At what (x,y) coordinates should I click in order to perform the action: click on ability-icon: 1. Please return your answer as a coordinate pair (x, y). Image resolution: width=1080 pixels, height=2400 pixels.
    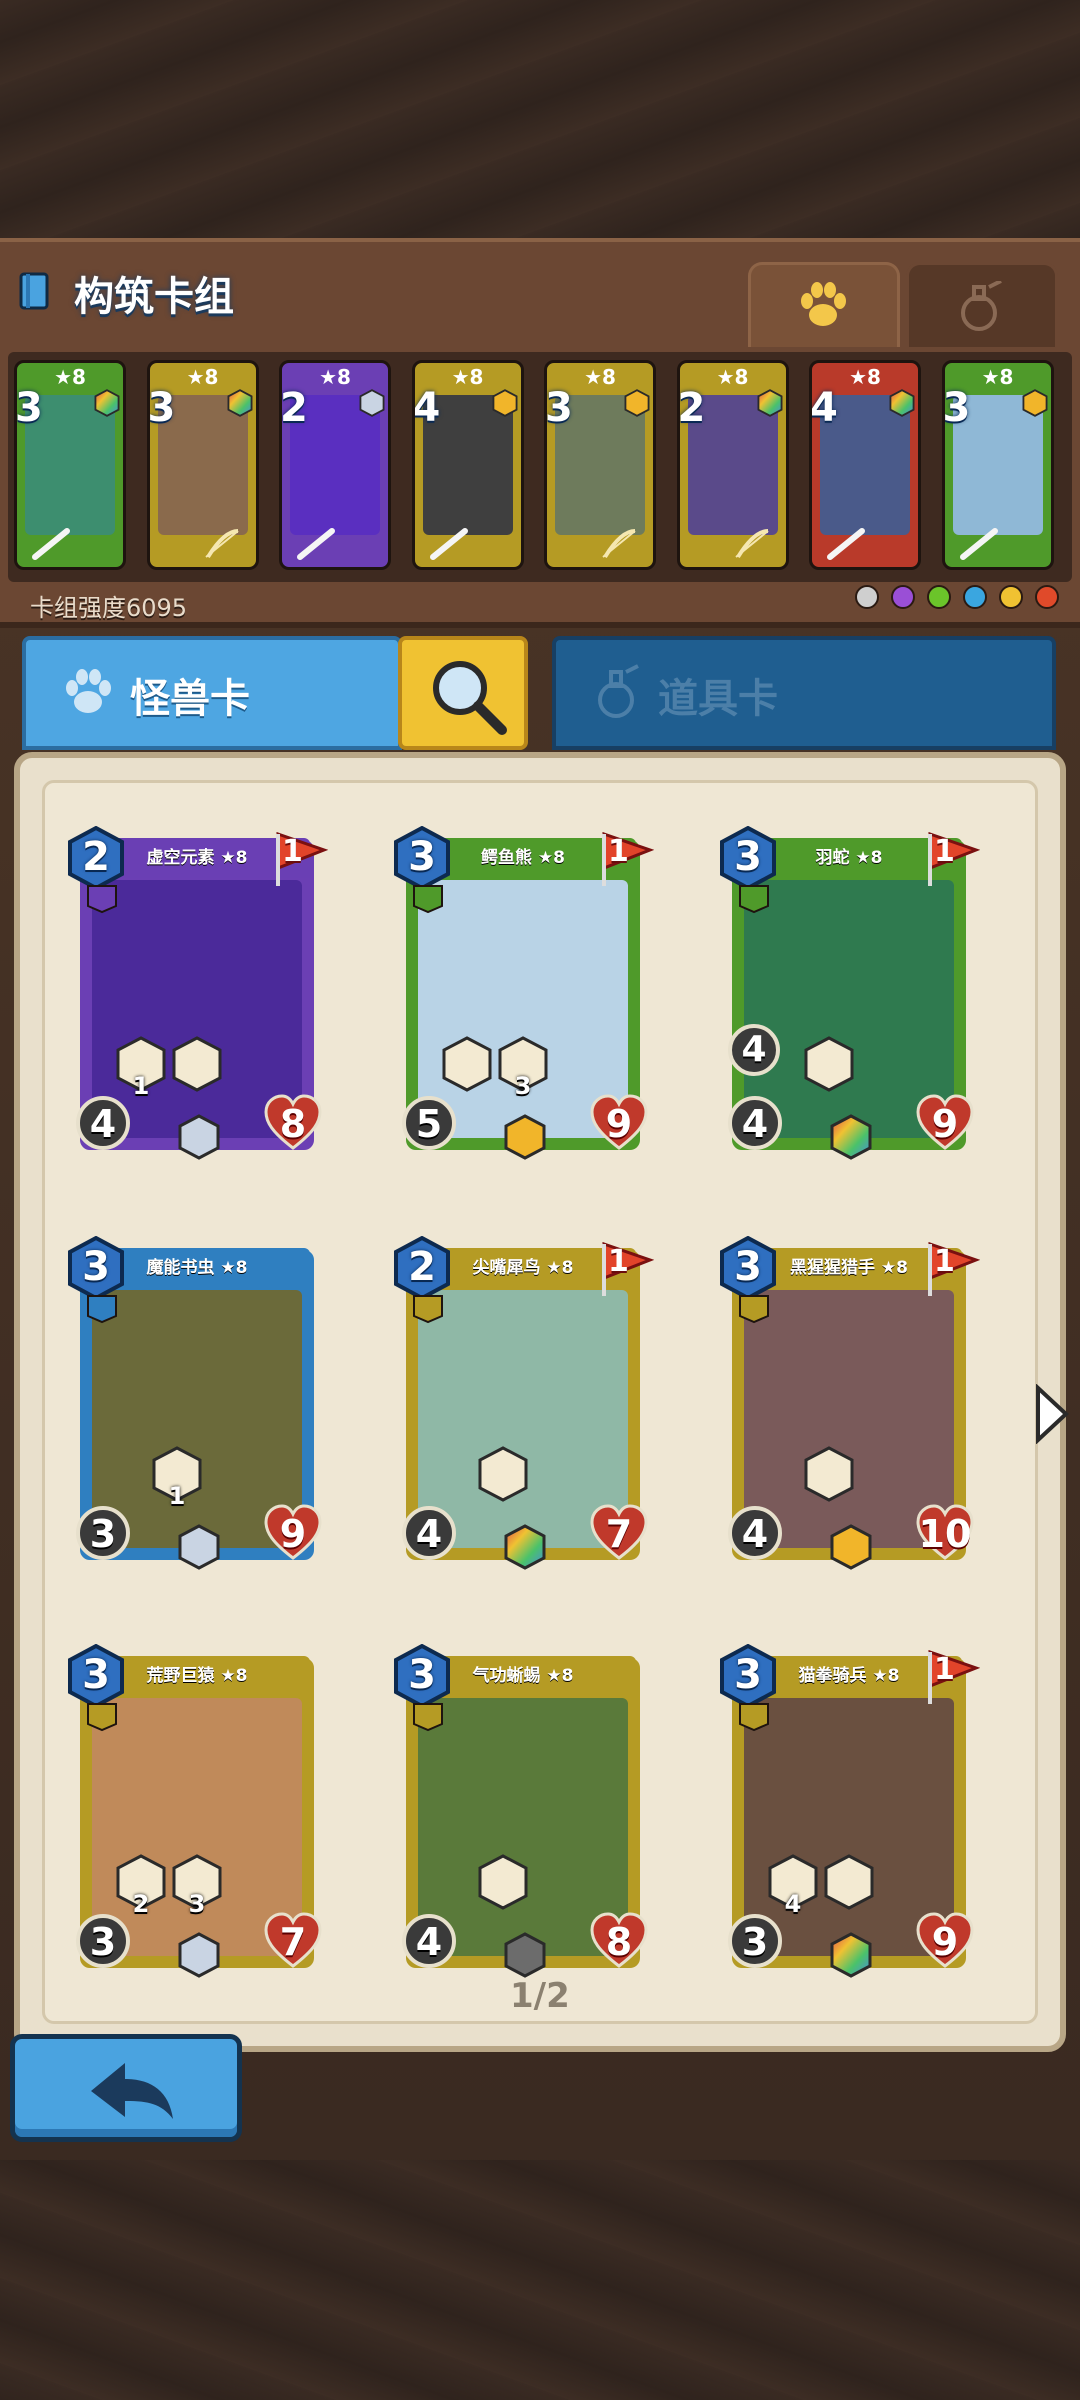
    Looking at the image, I should click on (177, 1478).